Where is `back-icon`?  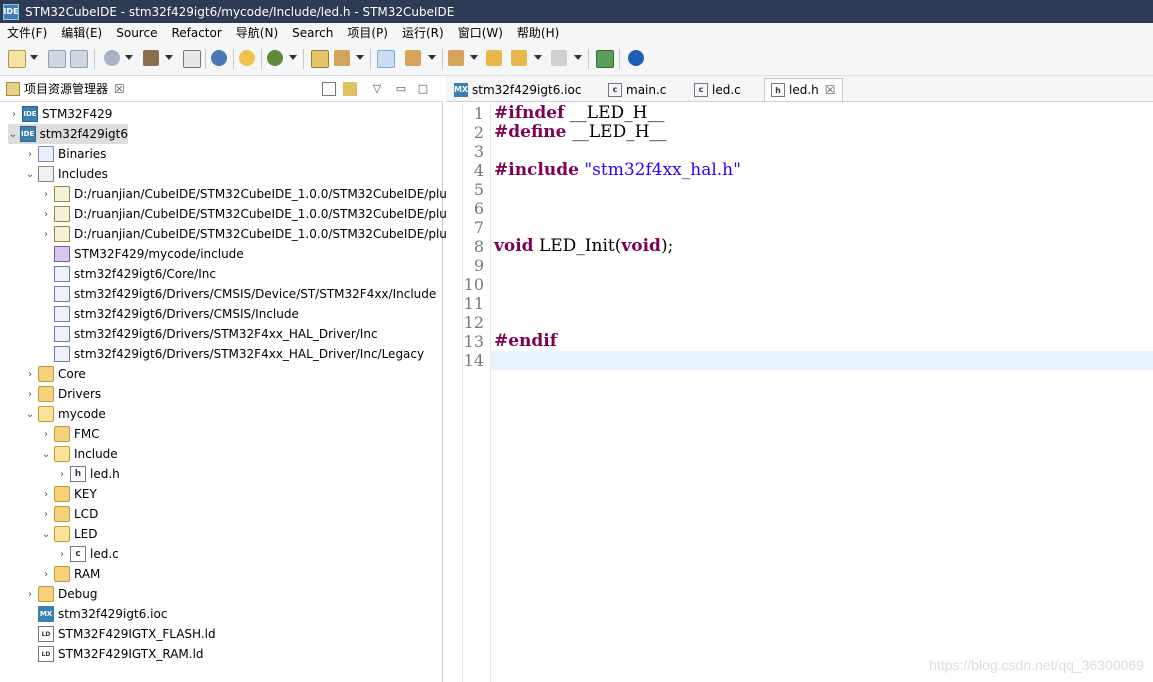
back-icon is located at coordinates (519, 58).